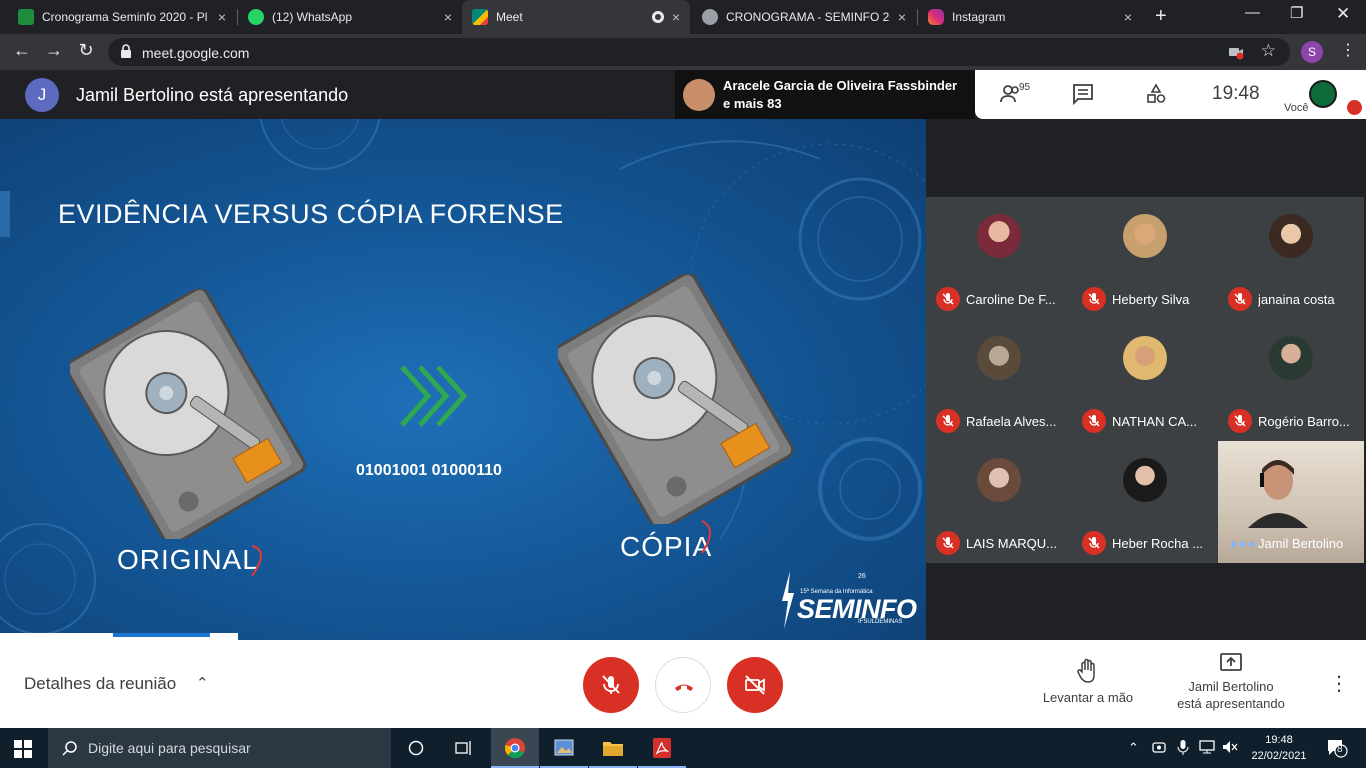 The image size is (1366, 768). What do you see at coordinates (464, 748) in the screenshot?
I see `task-view-button` at bounding box center [464, 748].